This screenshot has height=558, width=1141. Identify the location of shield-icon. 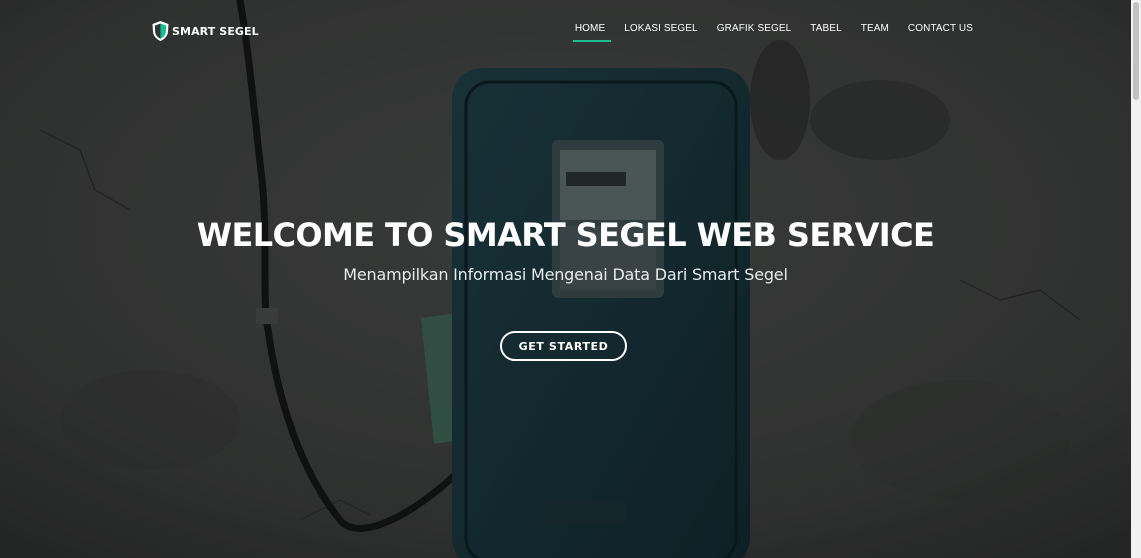
(160, 31).